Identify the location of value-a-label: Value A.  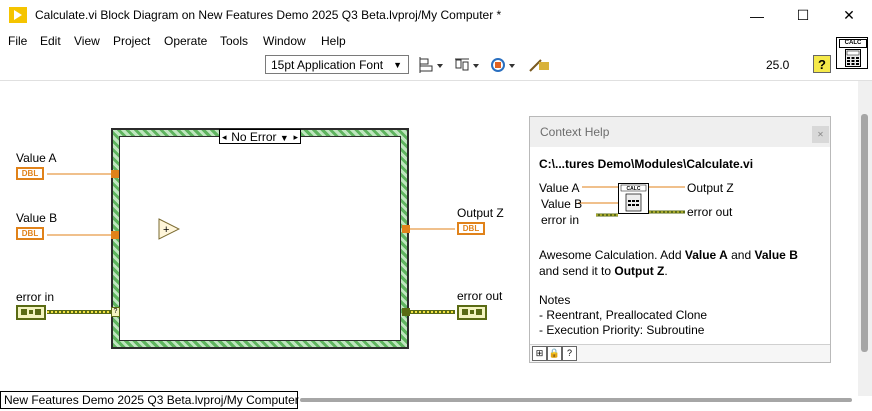
(36, 158).